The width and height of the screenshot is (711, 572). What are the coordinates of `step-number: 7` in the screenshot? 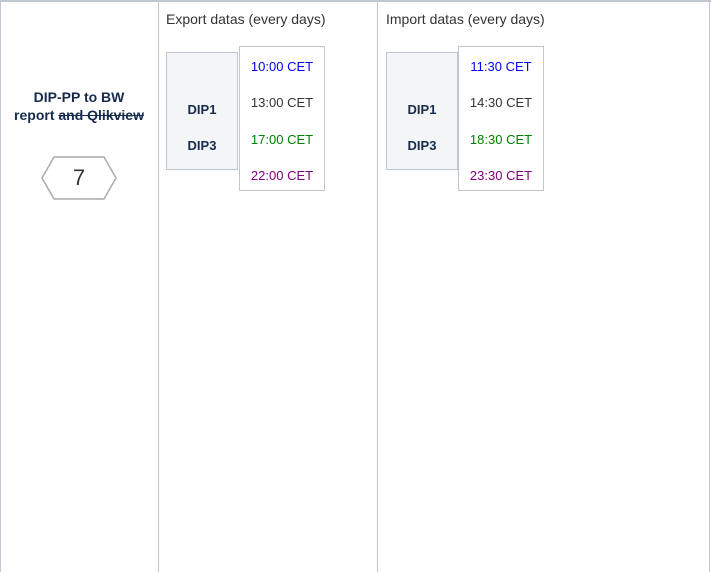 It's located at (79, 177).